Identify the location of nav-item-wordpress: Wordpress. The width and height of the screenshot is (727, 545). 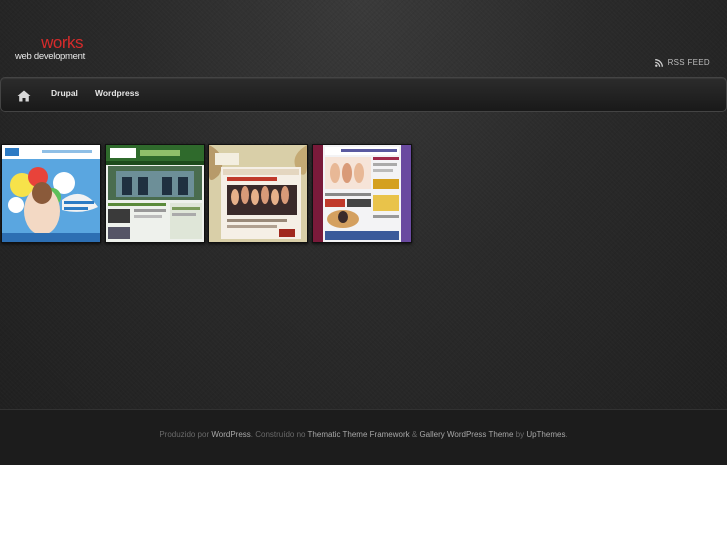
(117, 93).